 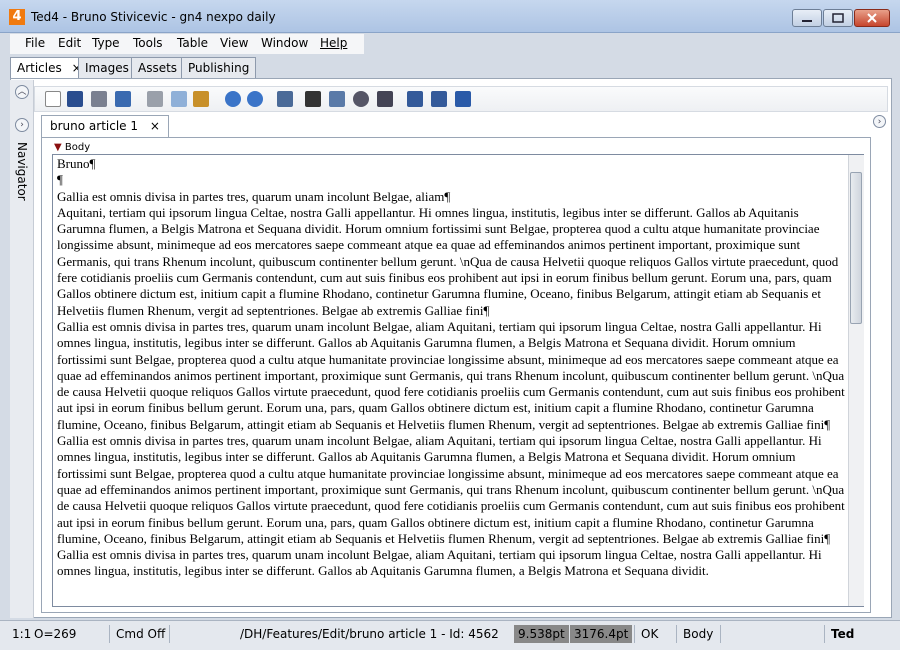 What do you see at coordinates (99, 99) in the screenshot?
I see `print-icon` at bounding box center [99, 99].